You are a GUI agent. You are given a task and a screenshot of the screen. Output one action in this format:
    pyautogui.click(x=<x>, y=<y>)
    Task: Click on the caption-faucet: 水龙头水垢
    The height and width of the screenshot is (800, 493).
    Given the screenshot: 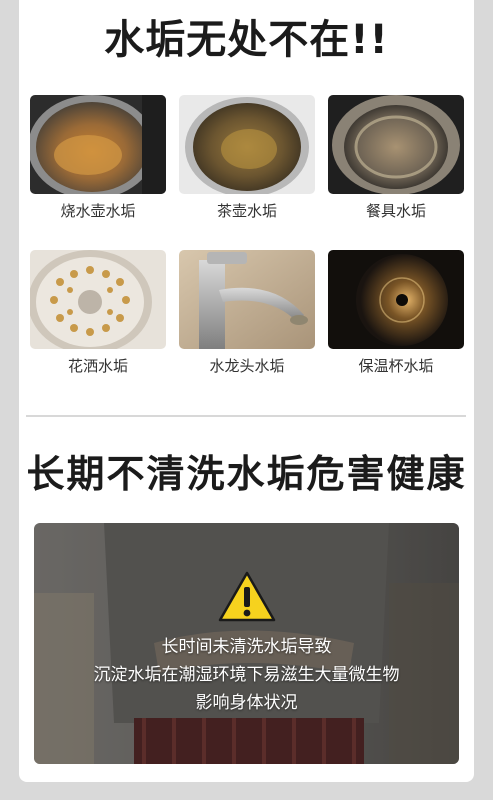 What is the action you would take?
    pyautogui.click(x=247, y=366)
    